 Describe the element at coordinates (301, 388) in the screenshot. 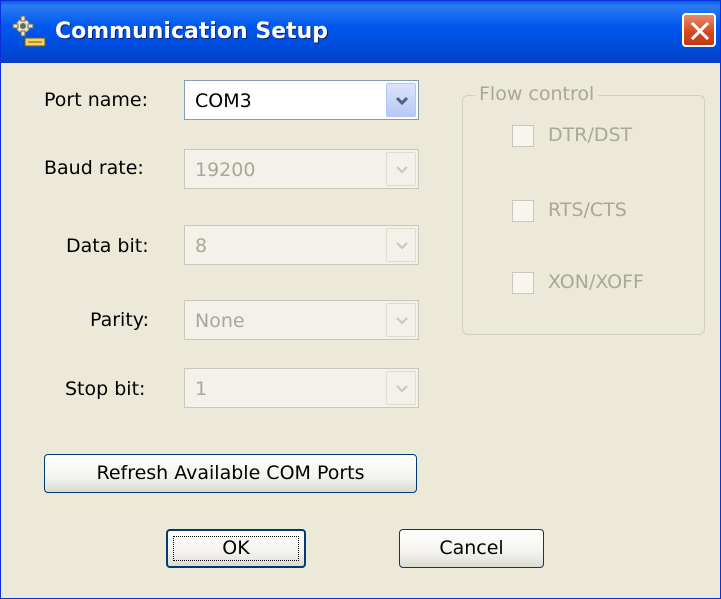

I see `stop-bit-select: 1` at that location.